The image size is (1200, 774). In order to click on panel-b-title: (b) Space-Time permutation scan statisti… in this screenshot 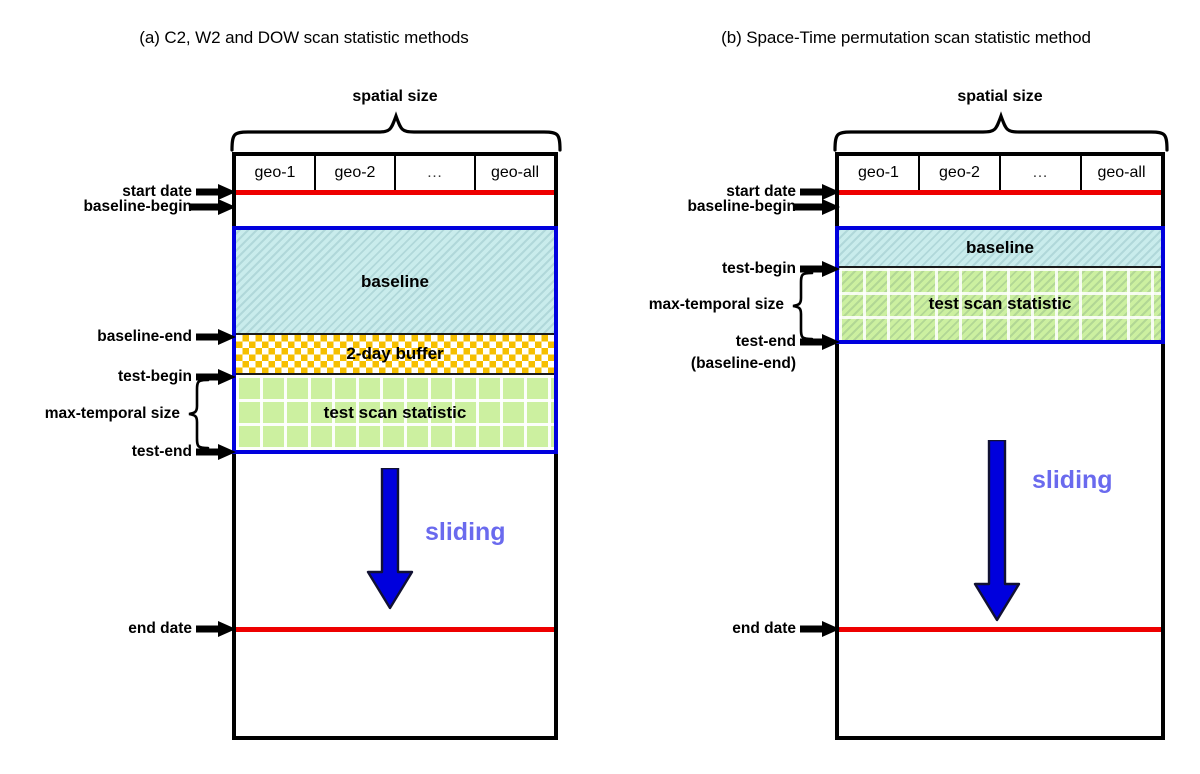, I will do `click(906, 37)`.